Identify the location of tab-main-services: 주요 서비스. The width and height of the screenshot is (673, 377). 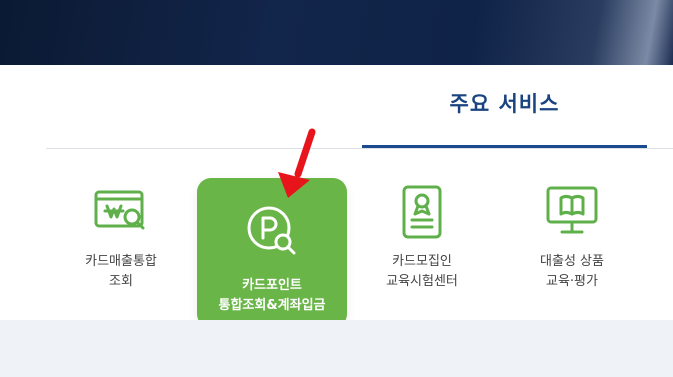
(504, 106).